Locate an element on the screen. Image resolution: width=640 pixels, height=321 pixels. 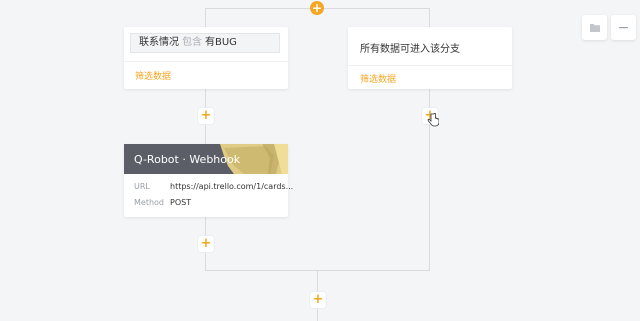
webhook-title: Q-Robot · Webhook is located at coordinates (187, 159).